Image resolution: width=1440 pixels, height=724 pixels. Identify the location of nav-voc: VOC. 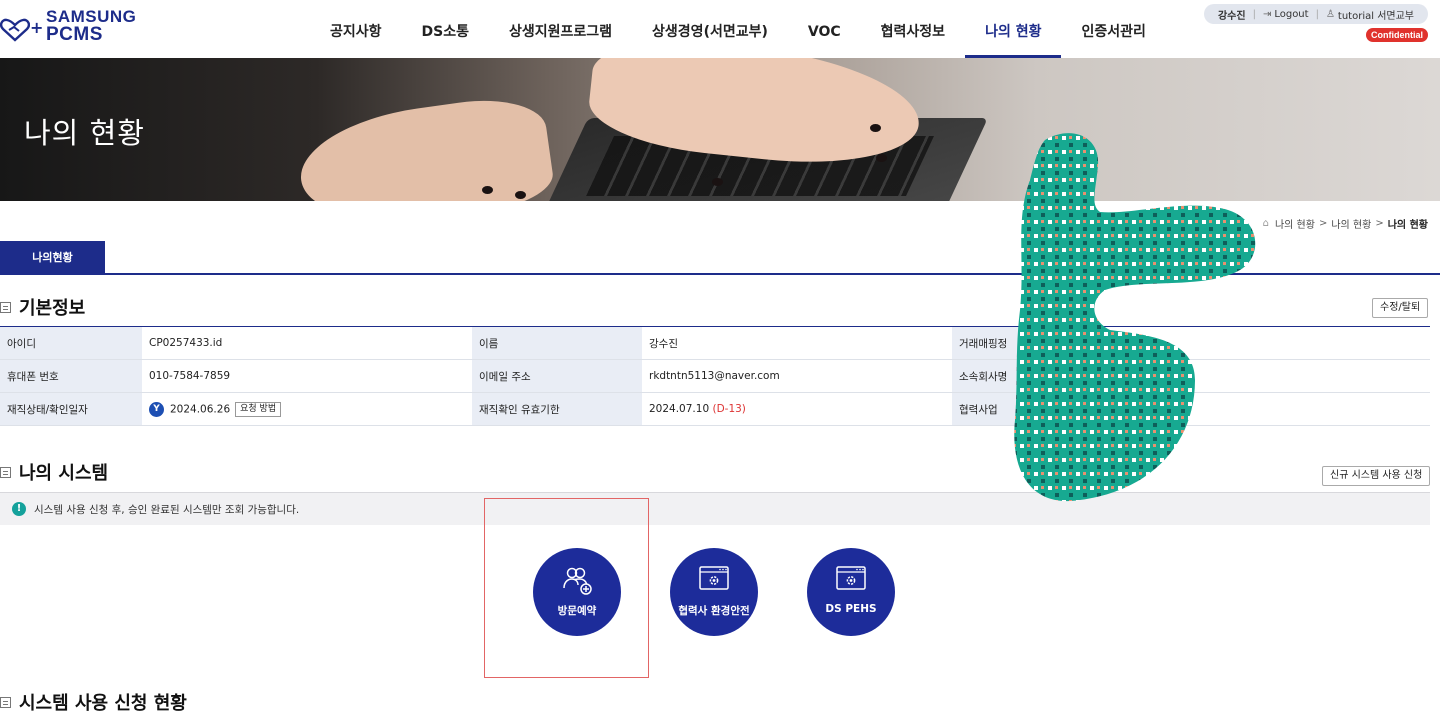
(824, 29).